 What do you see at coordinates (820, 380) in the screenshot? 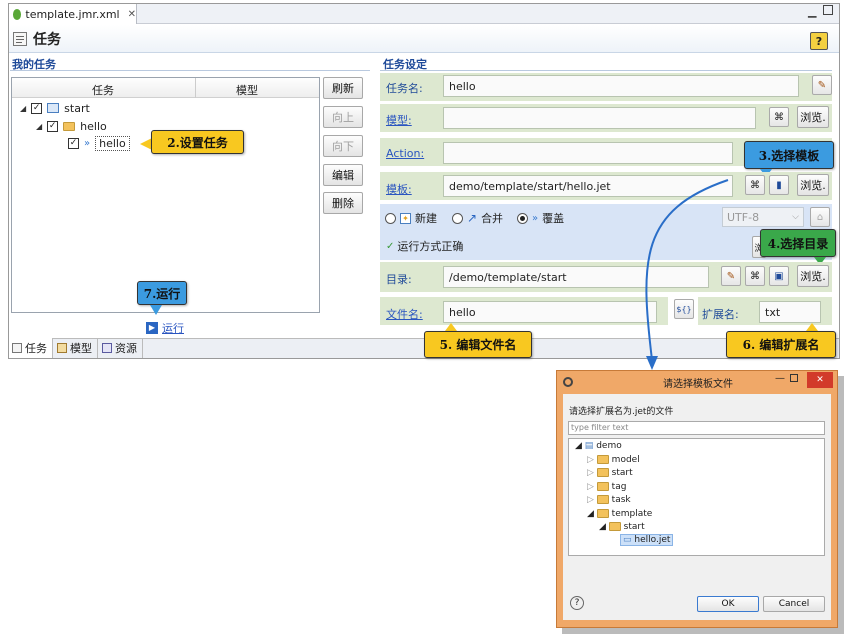
I see `dialog-close-button: ✕` at bounding box center [820, 380].